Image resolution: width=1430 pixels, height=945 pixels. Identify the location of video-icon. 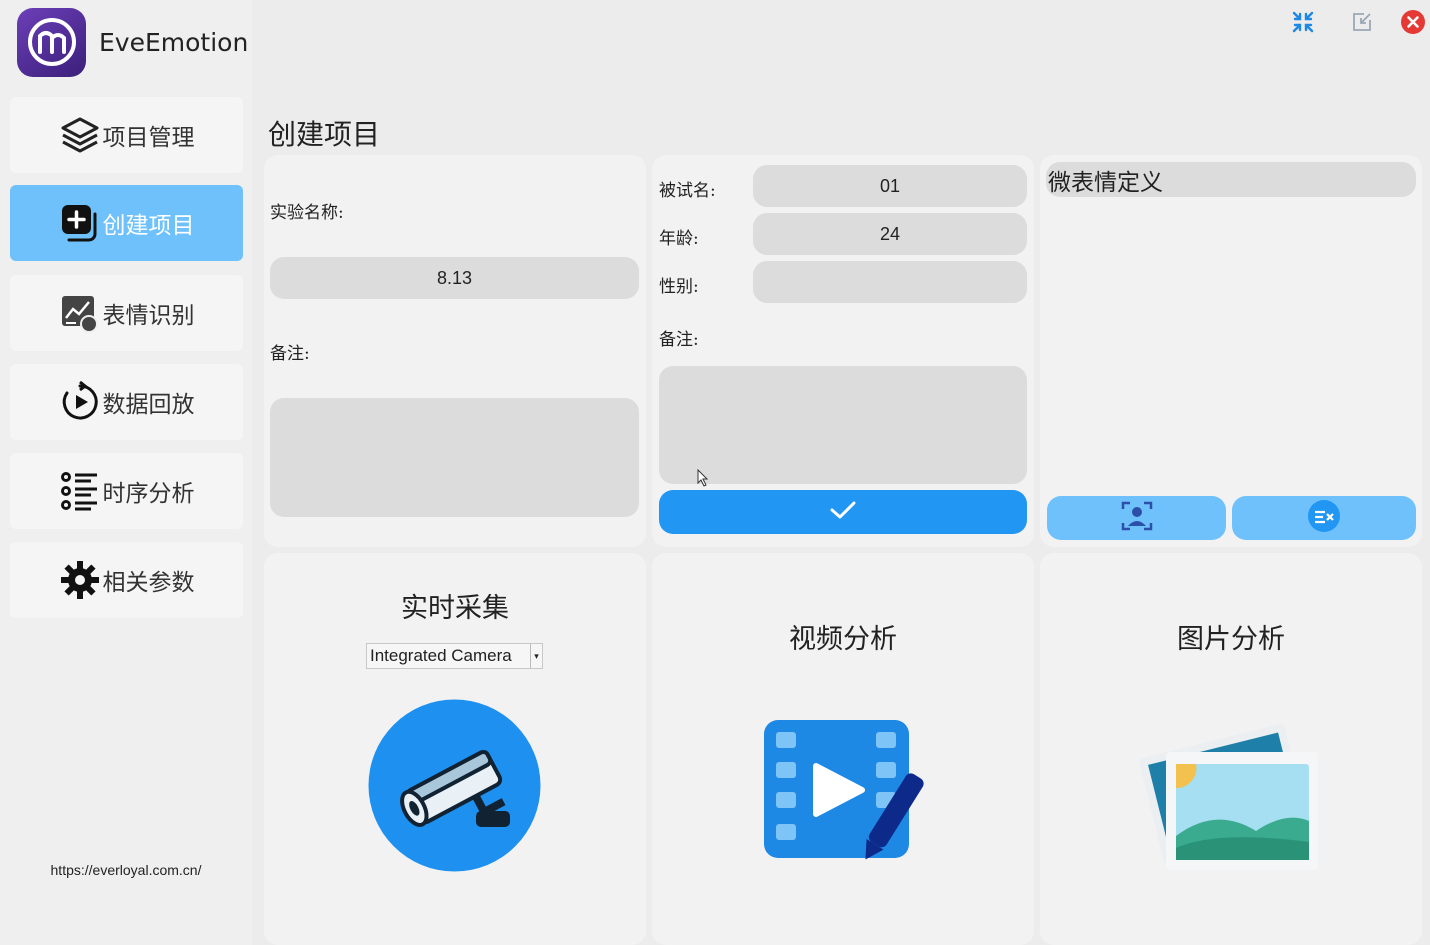
(844, 795).